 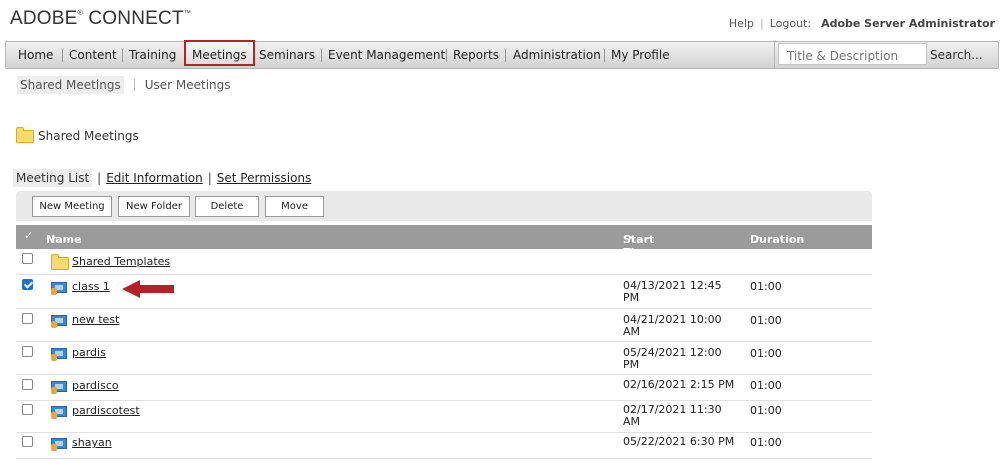 What do you see at coordinates (852, 54) in the screenshot?
I see `search-input` at bounding box center [852, 54].